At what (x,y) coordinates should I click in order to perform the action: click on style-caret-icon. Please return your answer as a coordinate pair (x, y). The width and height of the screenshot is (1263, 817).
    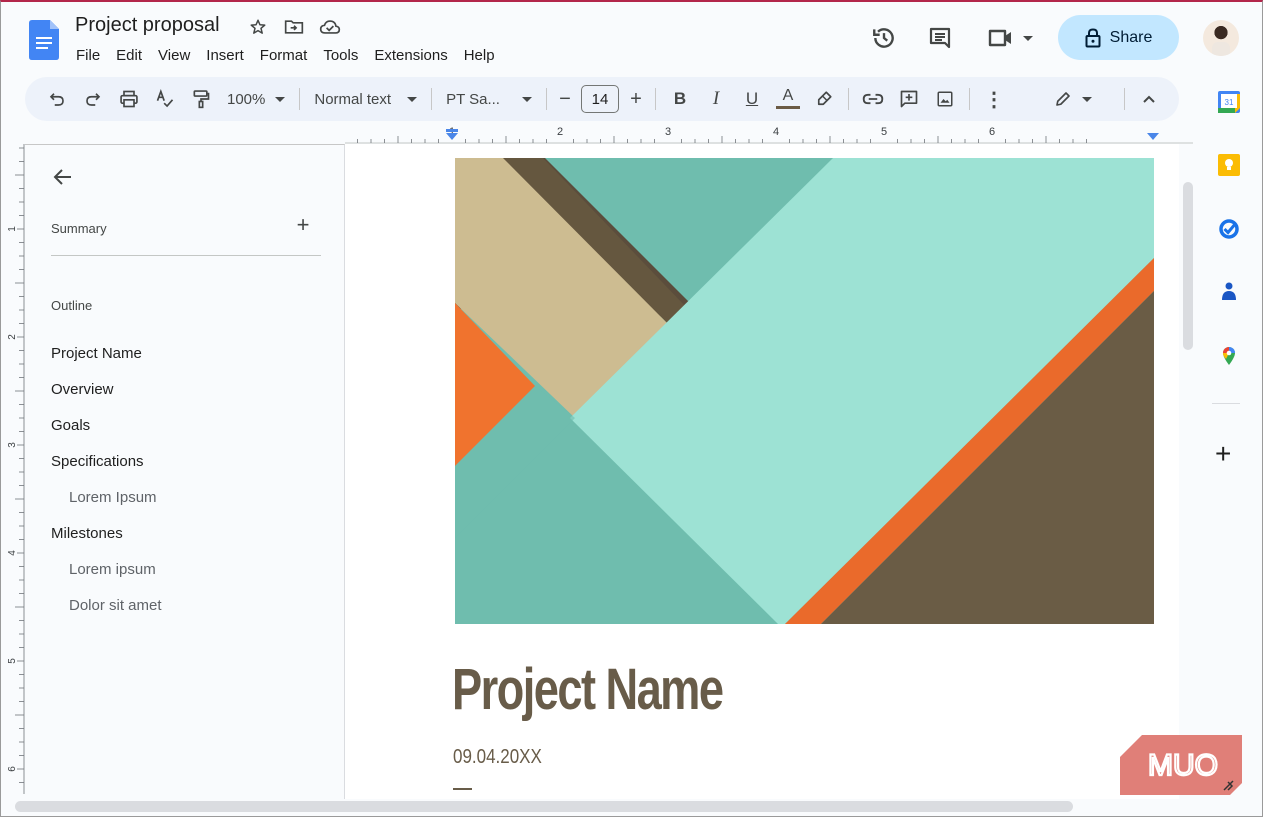
    Looking at the image, I should click on (412, 99).